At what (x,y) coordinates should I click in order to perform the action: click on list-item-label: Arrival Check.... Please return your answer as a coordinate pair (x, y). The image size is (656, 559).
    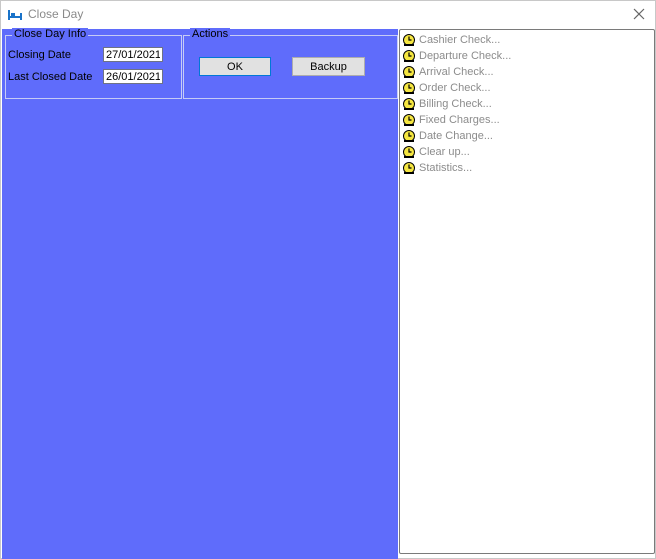
    Looking at the image, I should click on (456, 72).